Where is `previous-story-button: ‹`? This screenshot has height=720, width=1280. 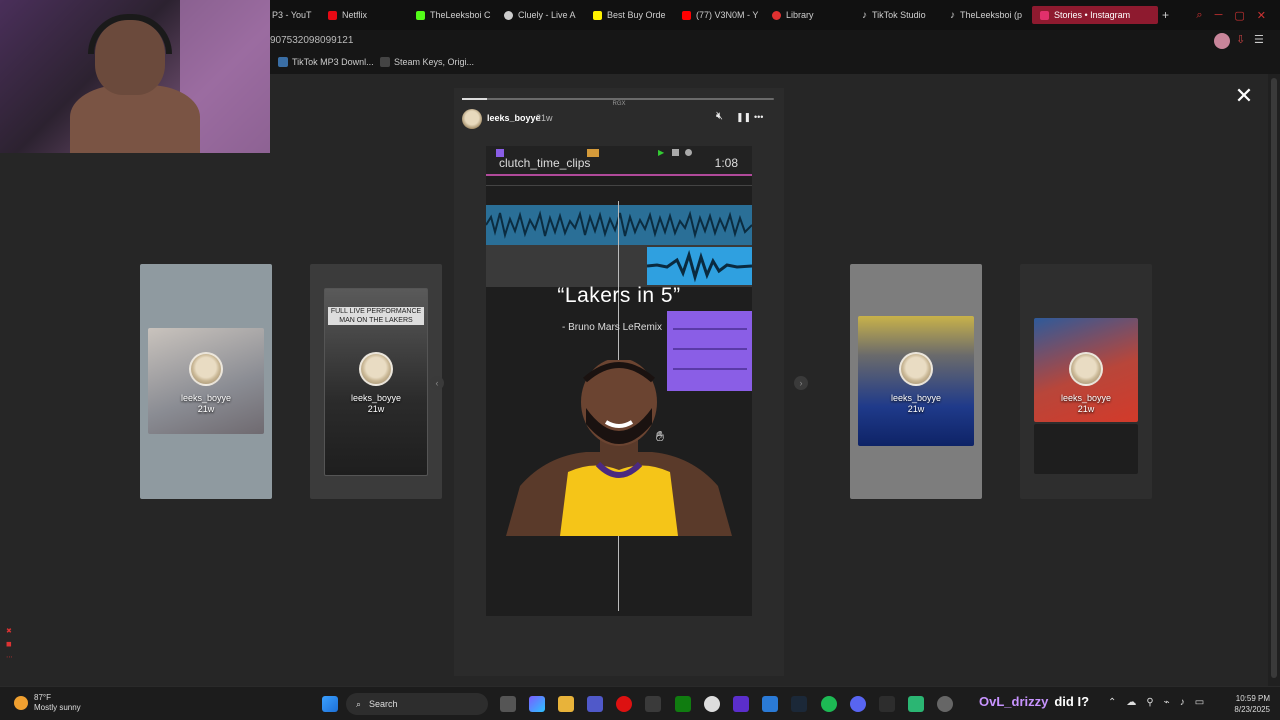
previous-story-button: ‹ is located at coordinates (437, 383).